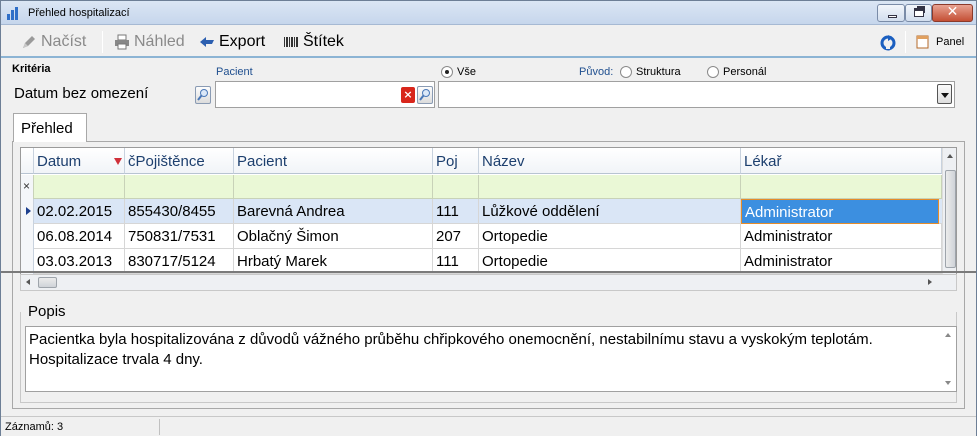  Describe the element at coordinates (696, 94) in the screenshot. I see `origin-select` at that location.